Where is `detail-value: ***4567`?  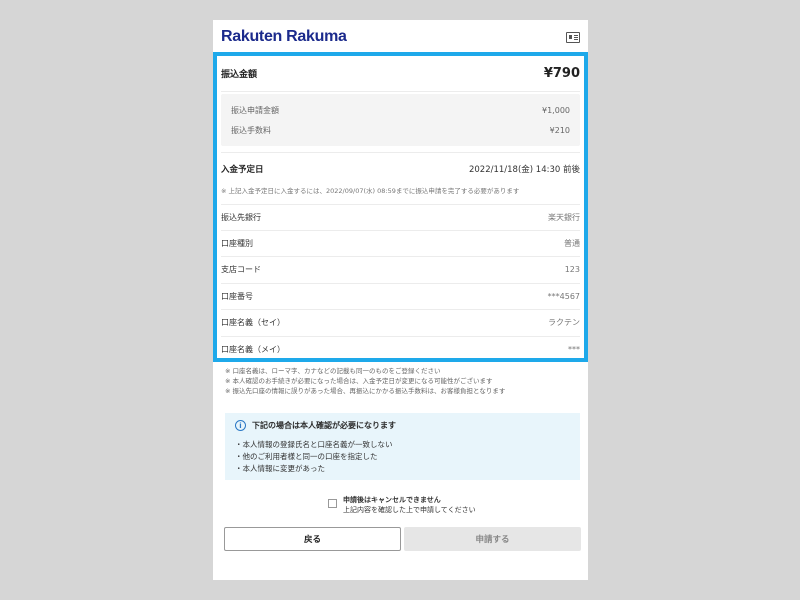
detail-value: ***4567 is located at coordinates (563, 296).